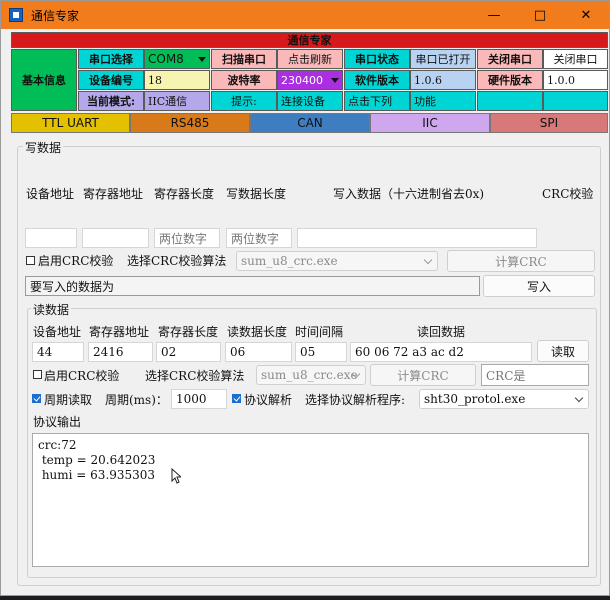 The width and height of the screenshot is (610, 600). I want to click on periodic-read-checkbox, so click(36, 398).